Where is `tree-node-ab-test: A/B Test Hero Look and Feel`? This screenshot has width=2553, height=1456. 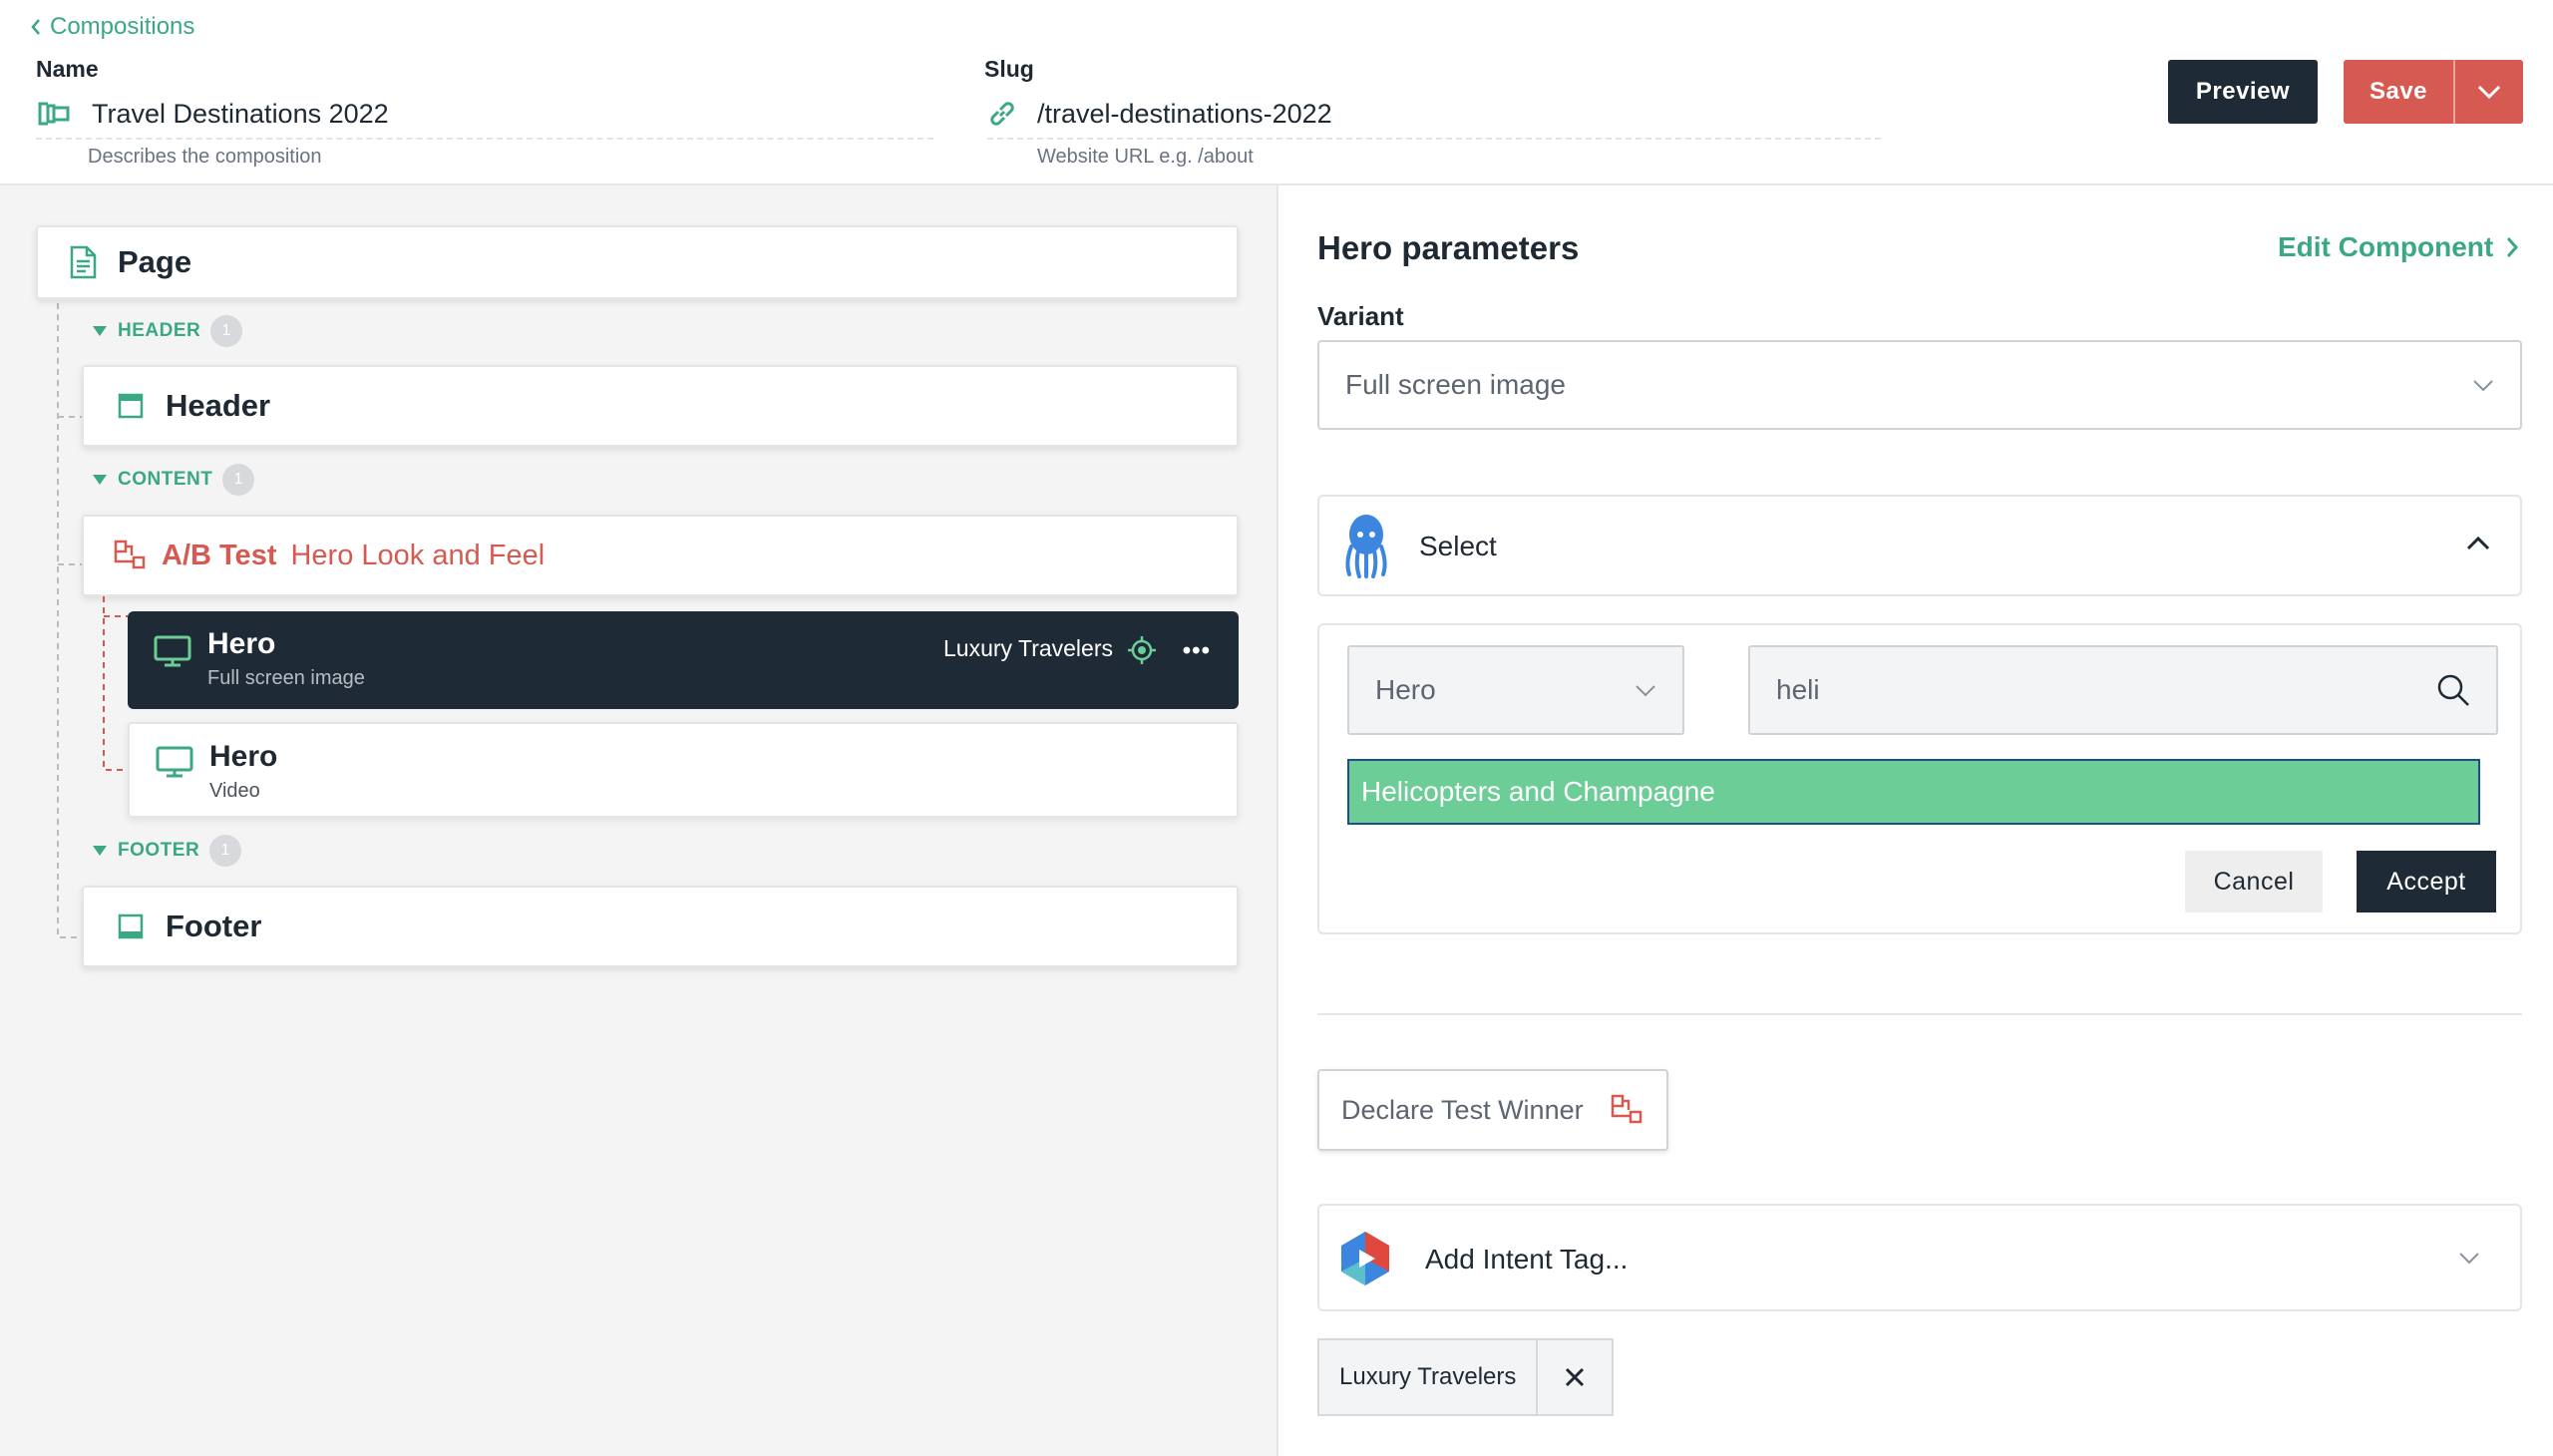 tree-node-ab-test: A/B Test Hero Look and Feel is located at coordinates (660, 555).